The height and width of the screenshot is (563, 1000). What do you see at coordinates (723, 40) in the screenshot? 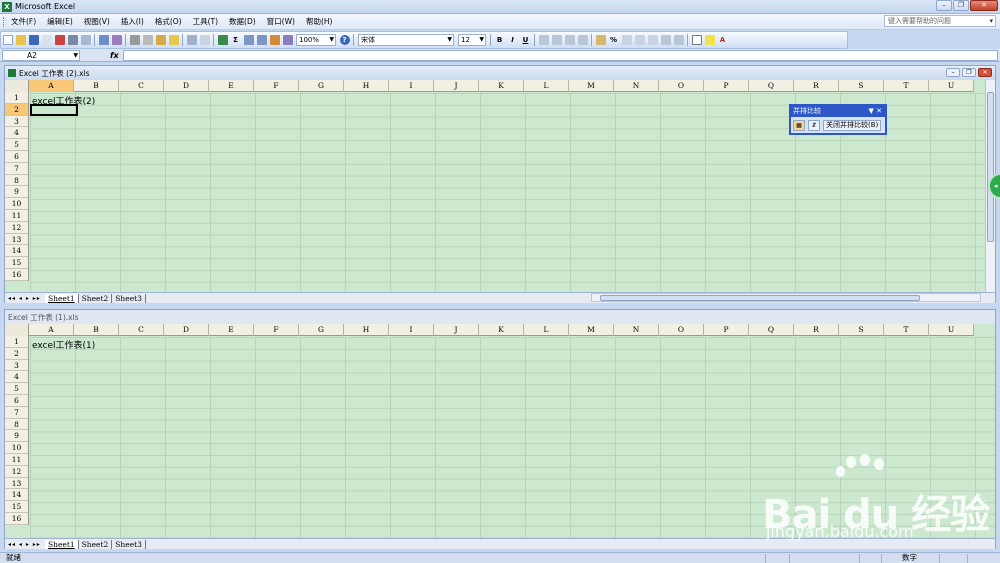
I see `font-color-icon: A` at bounding box center [723, 40].